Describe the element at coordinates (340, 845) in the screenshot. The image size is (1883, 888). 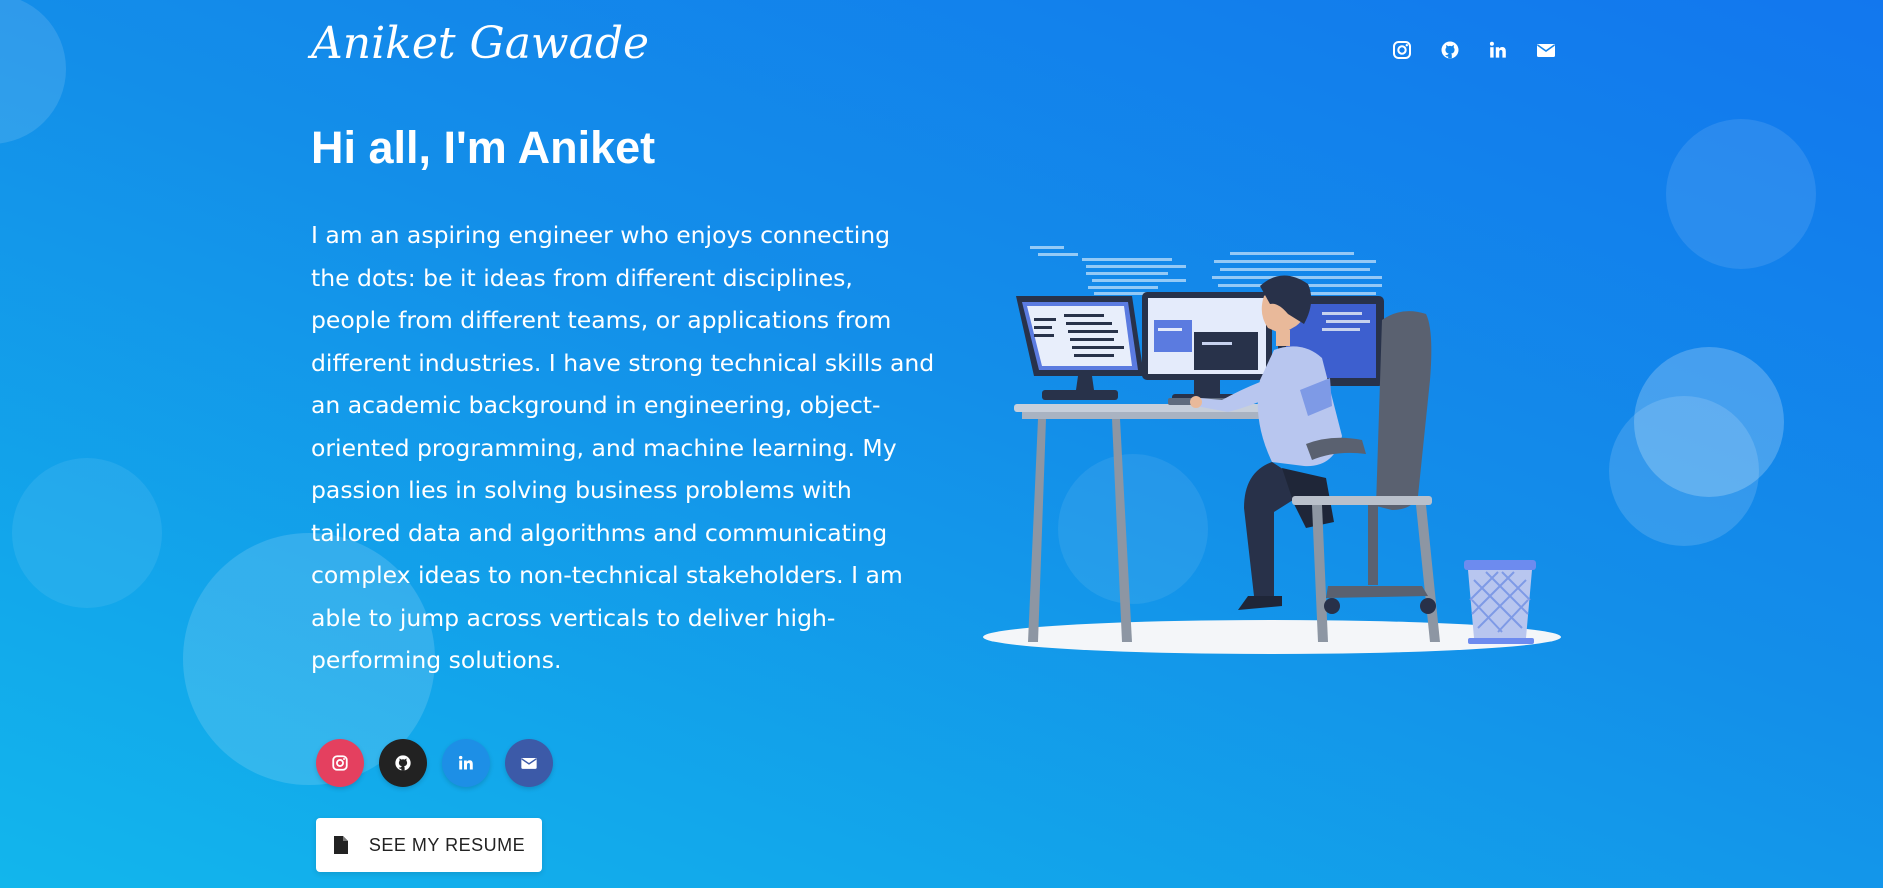
I see `document-icon` at that location.